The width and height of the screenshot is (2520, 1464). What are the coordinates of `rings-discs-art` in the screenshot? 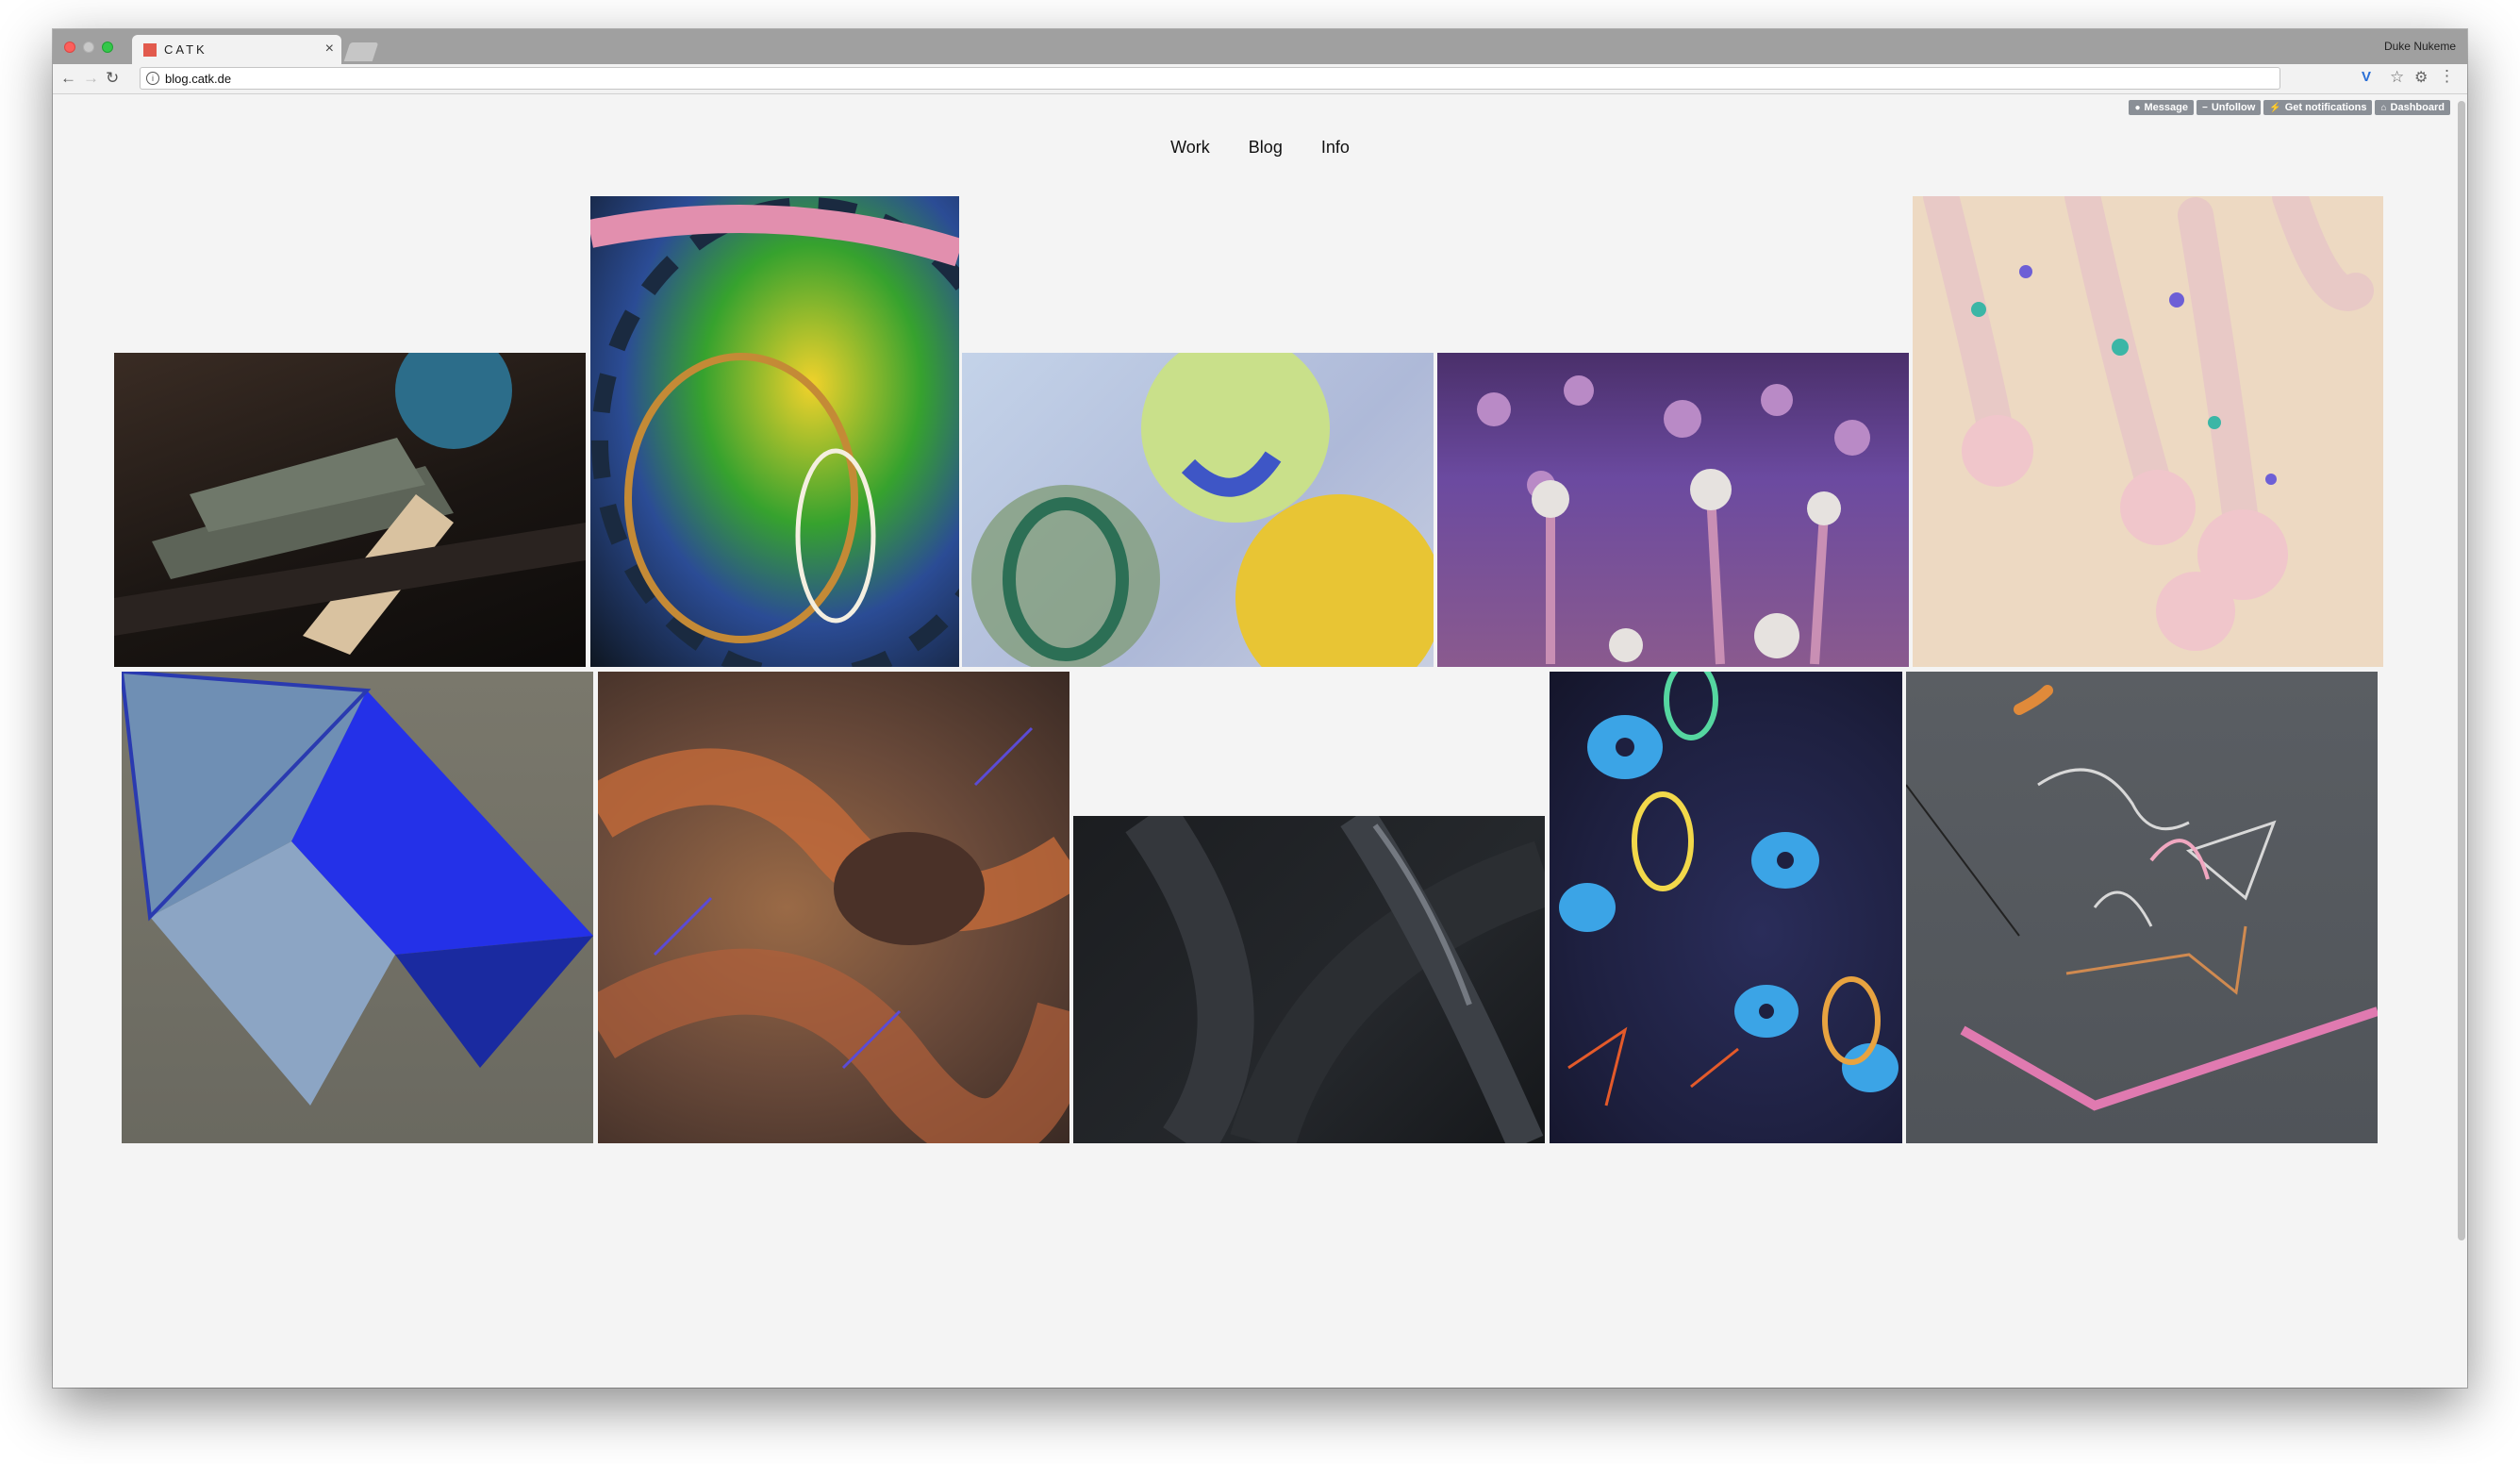 It's located at (1729, 889).